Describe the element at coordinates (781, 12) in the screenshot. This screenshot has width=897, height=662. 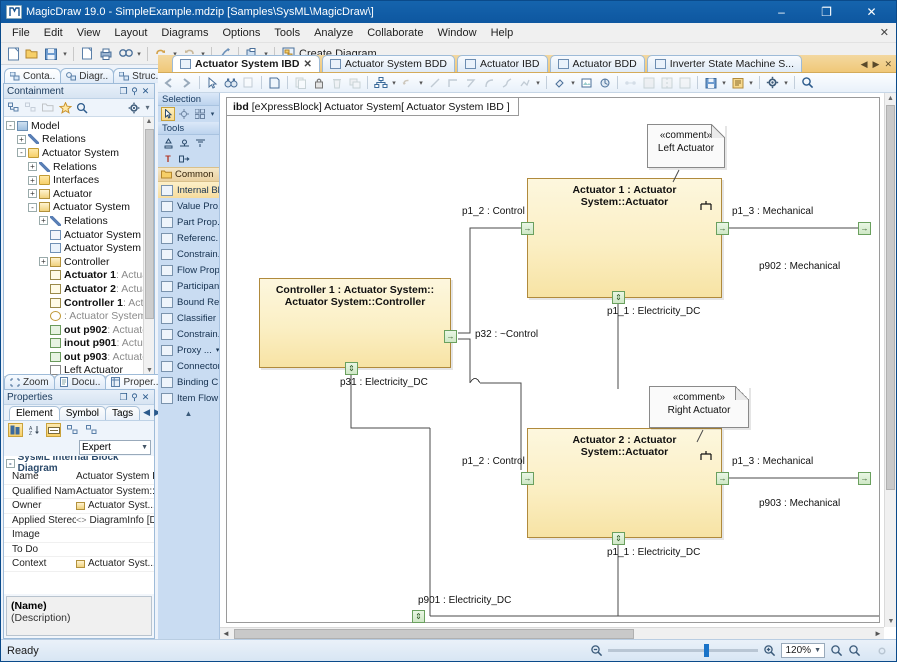
I see `minimize-button: –` at that location.